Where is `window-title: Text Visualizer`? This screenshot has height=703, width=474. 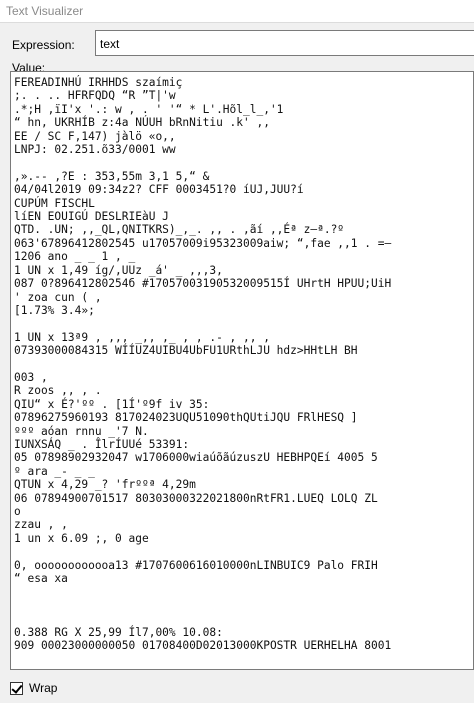
window-title: Text Visualizer is located at coordinates (45, 11).